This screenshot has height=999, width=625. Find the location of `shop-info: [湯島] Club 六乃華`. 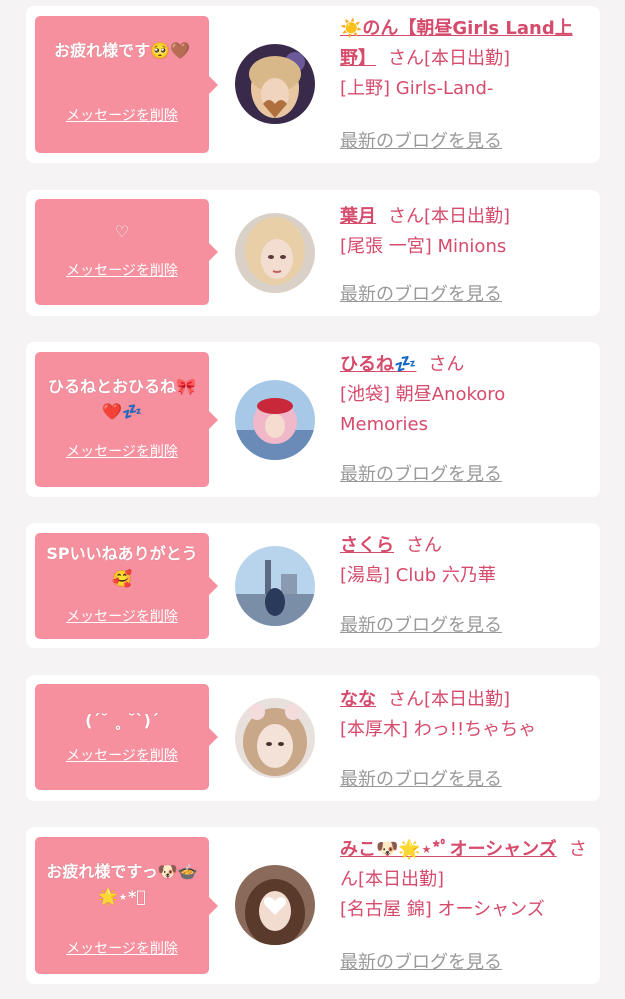

shop-info: [湯島] Club 六乃華 is located at coordinates (418, 575).